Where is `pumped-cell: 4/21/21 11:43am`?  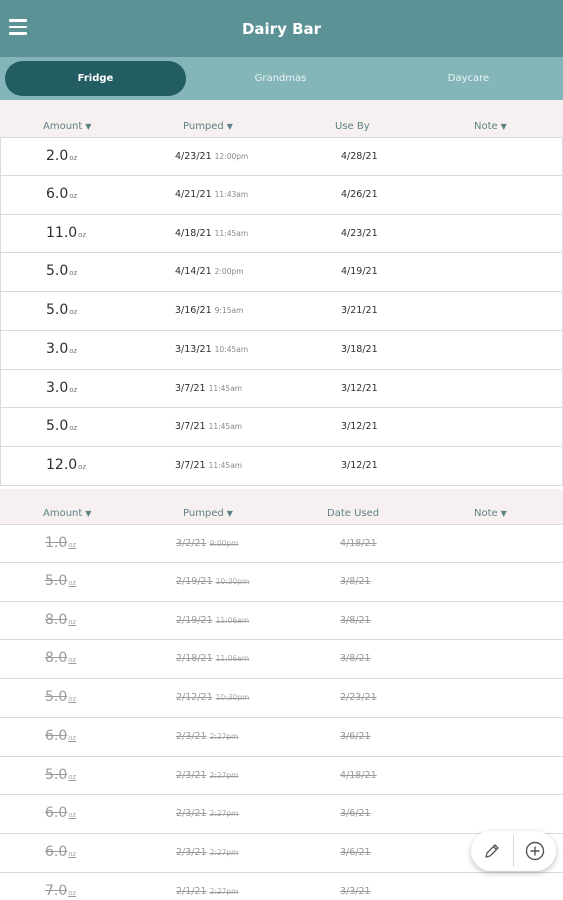 pumped-cell: 4/21/21 11:43am is located at coordinates (211, 194).